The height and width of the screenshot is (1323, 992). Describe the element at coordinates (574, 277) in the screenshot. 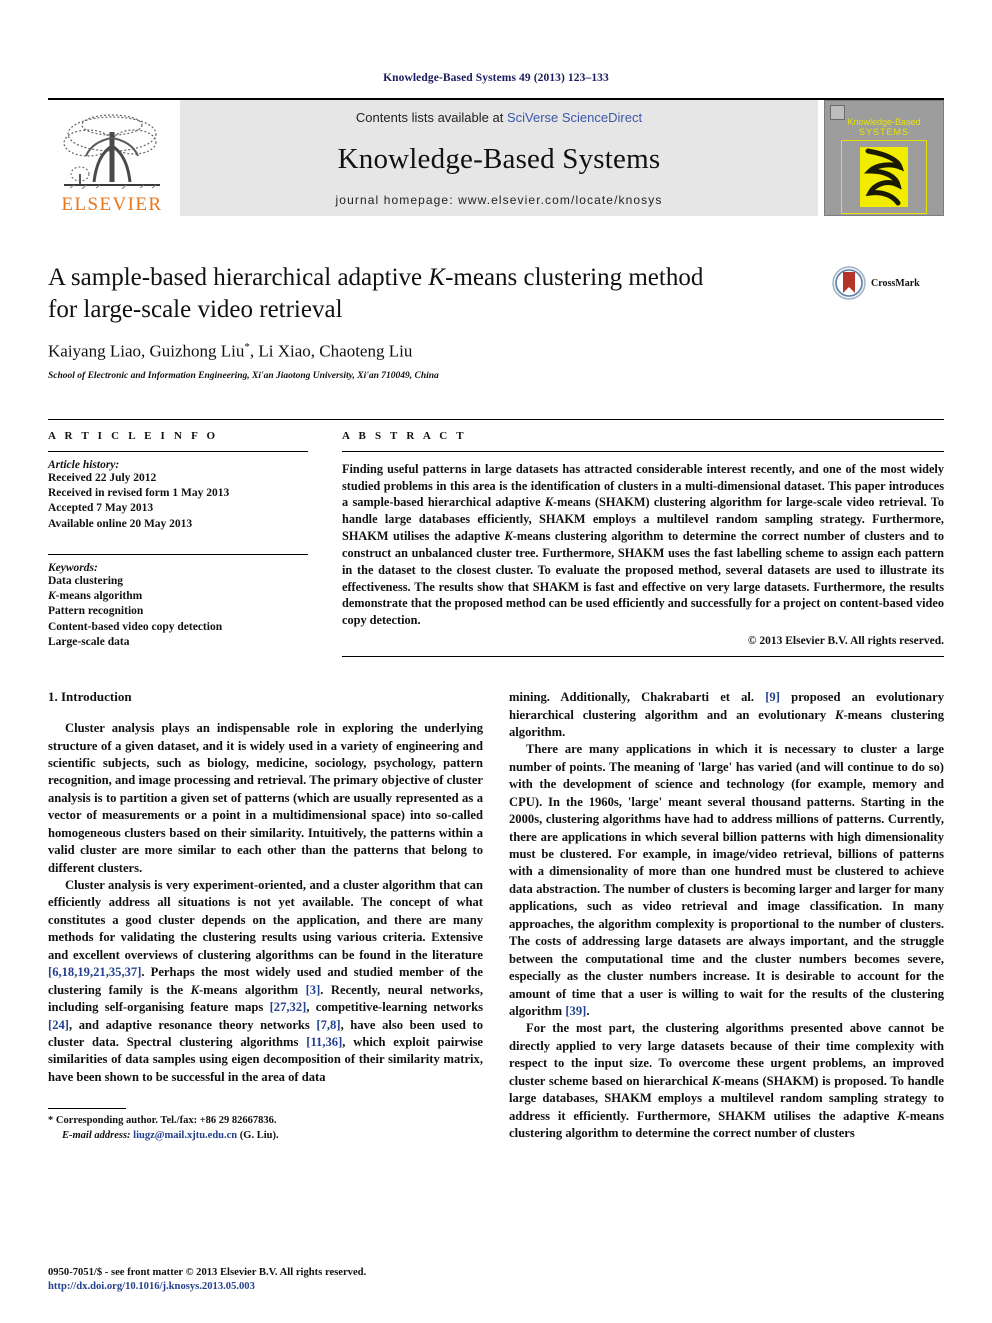

I see `title-part-b: -means clustering method` at that location.